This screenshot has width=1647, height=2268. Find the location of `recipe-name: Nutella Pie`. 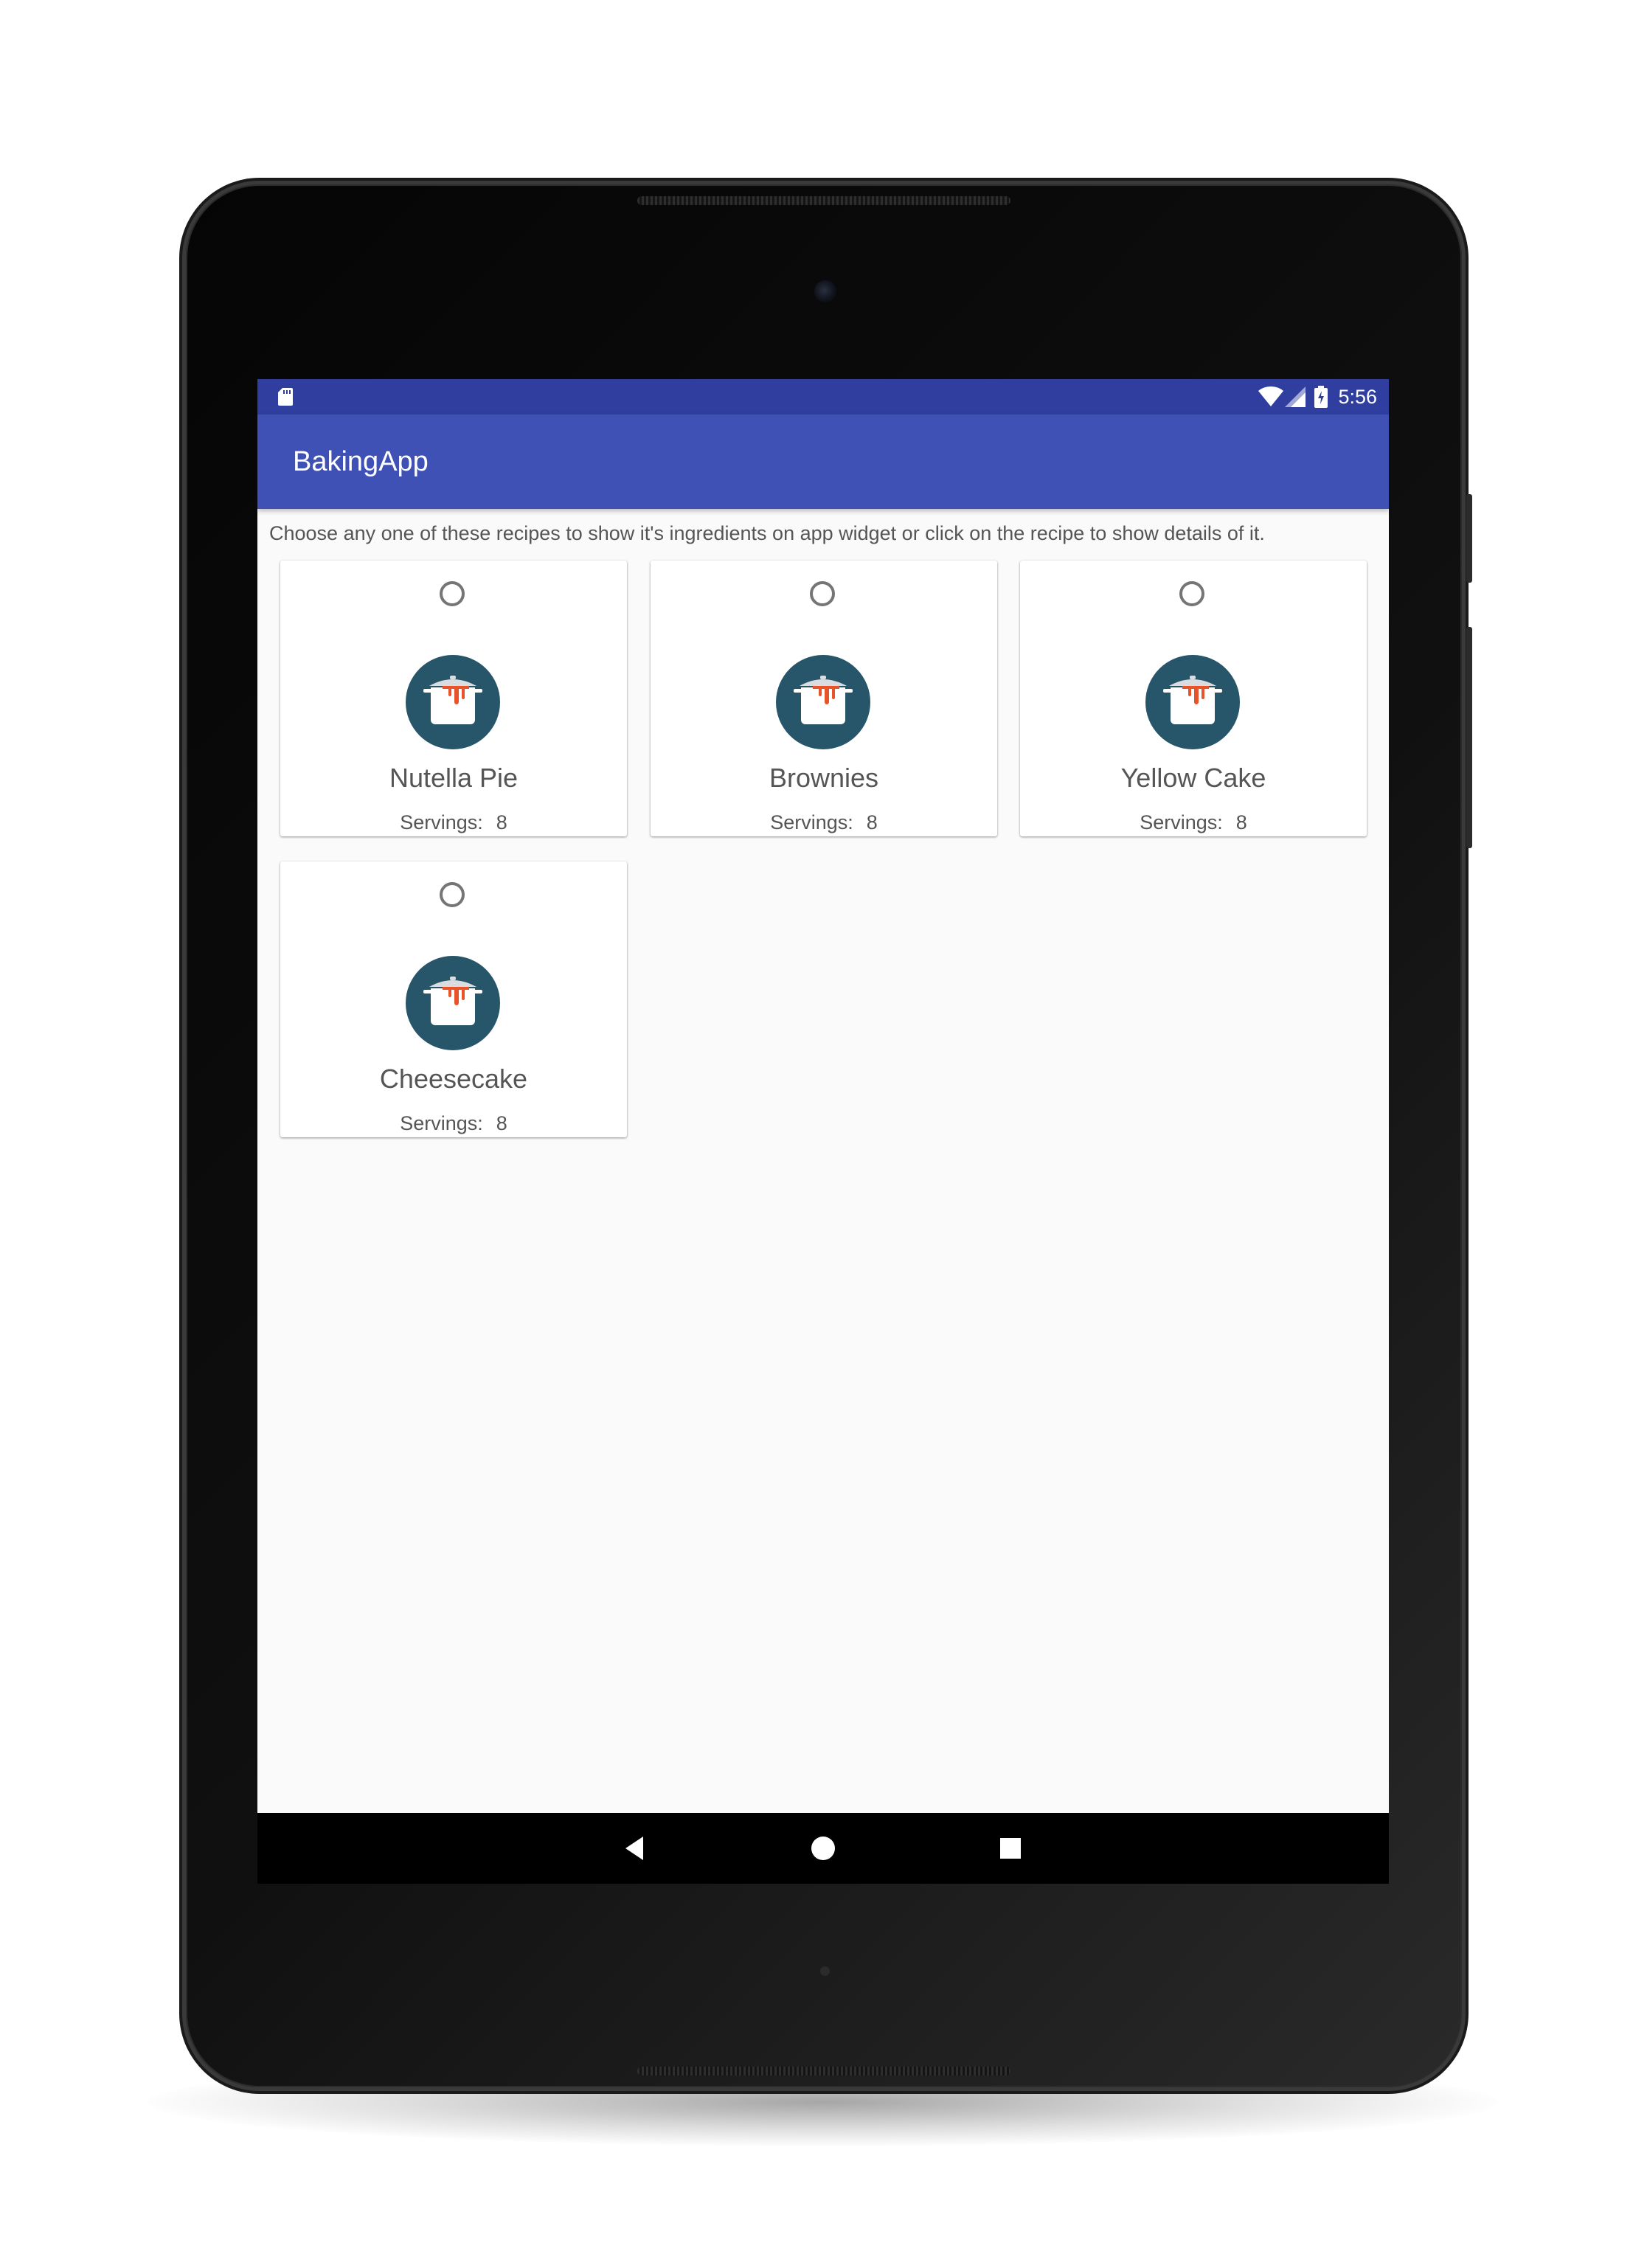

recipe-name: Nutella Pie is located at coordinates (454, 778).